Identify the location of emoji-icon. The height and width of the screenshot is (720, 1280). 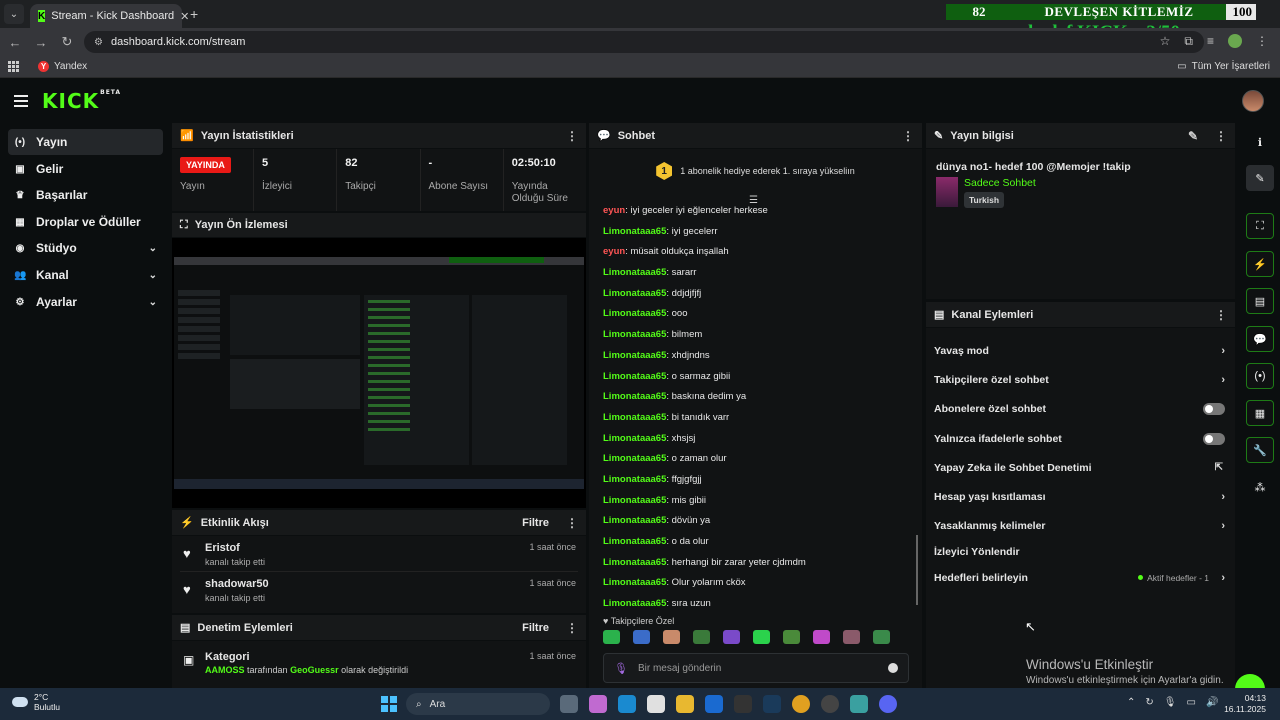
(893, 668).